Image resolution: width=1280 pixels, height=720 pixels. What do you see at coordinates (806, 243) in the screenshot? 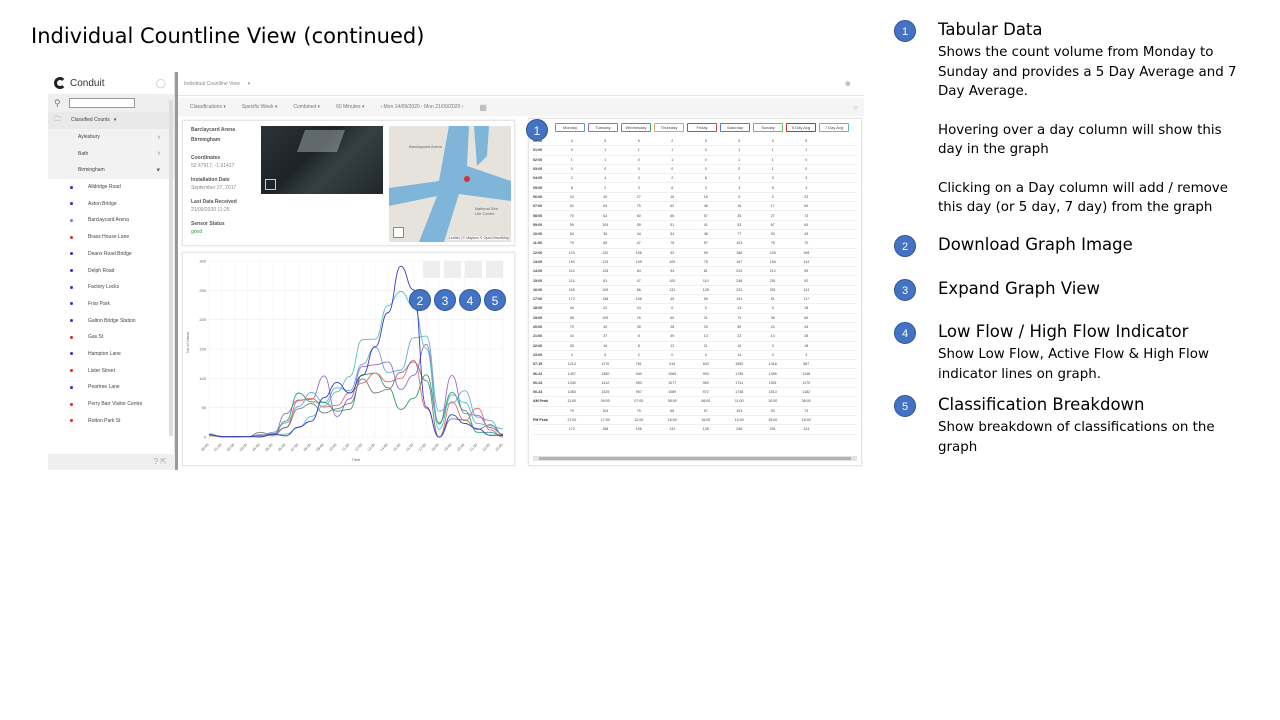
I see `table-cell: 70` at bounding box center [806, 243].